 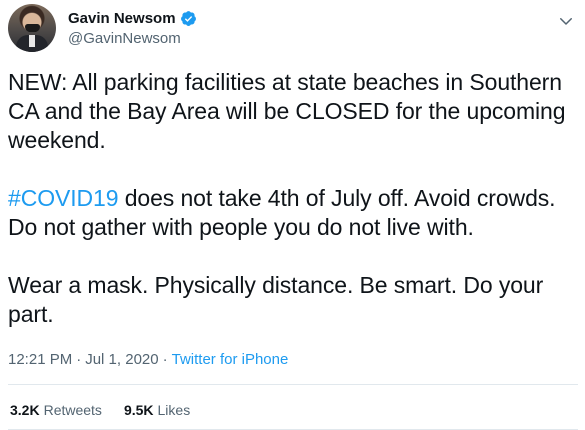 I want to click on retweets-label: Retweets, so click(x=72, y=410).